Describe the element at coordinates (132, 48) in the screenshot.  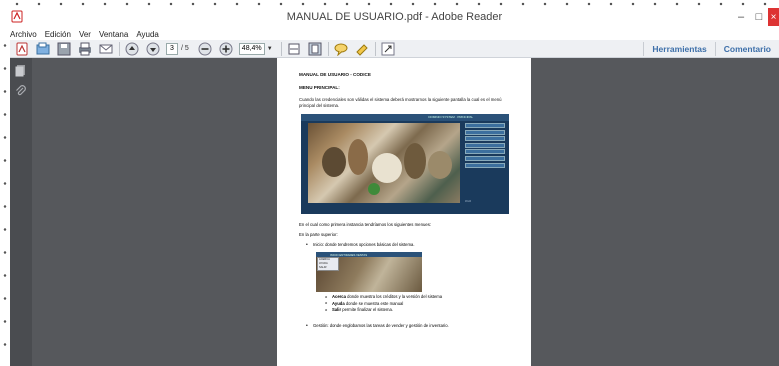
I see `previous-page-icon` at that location.